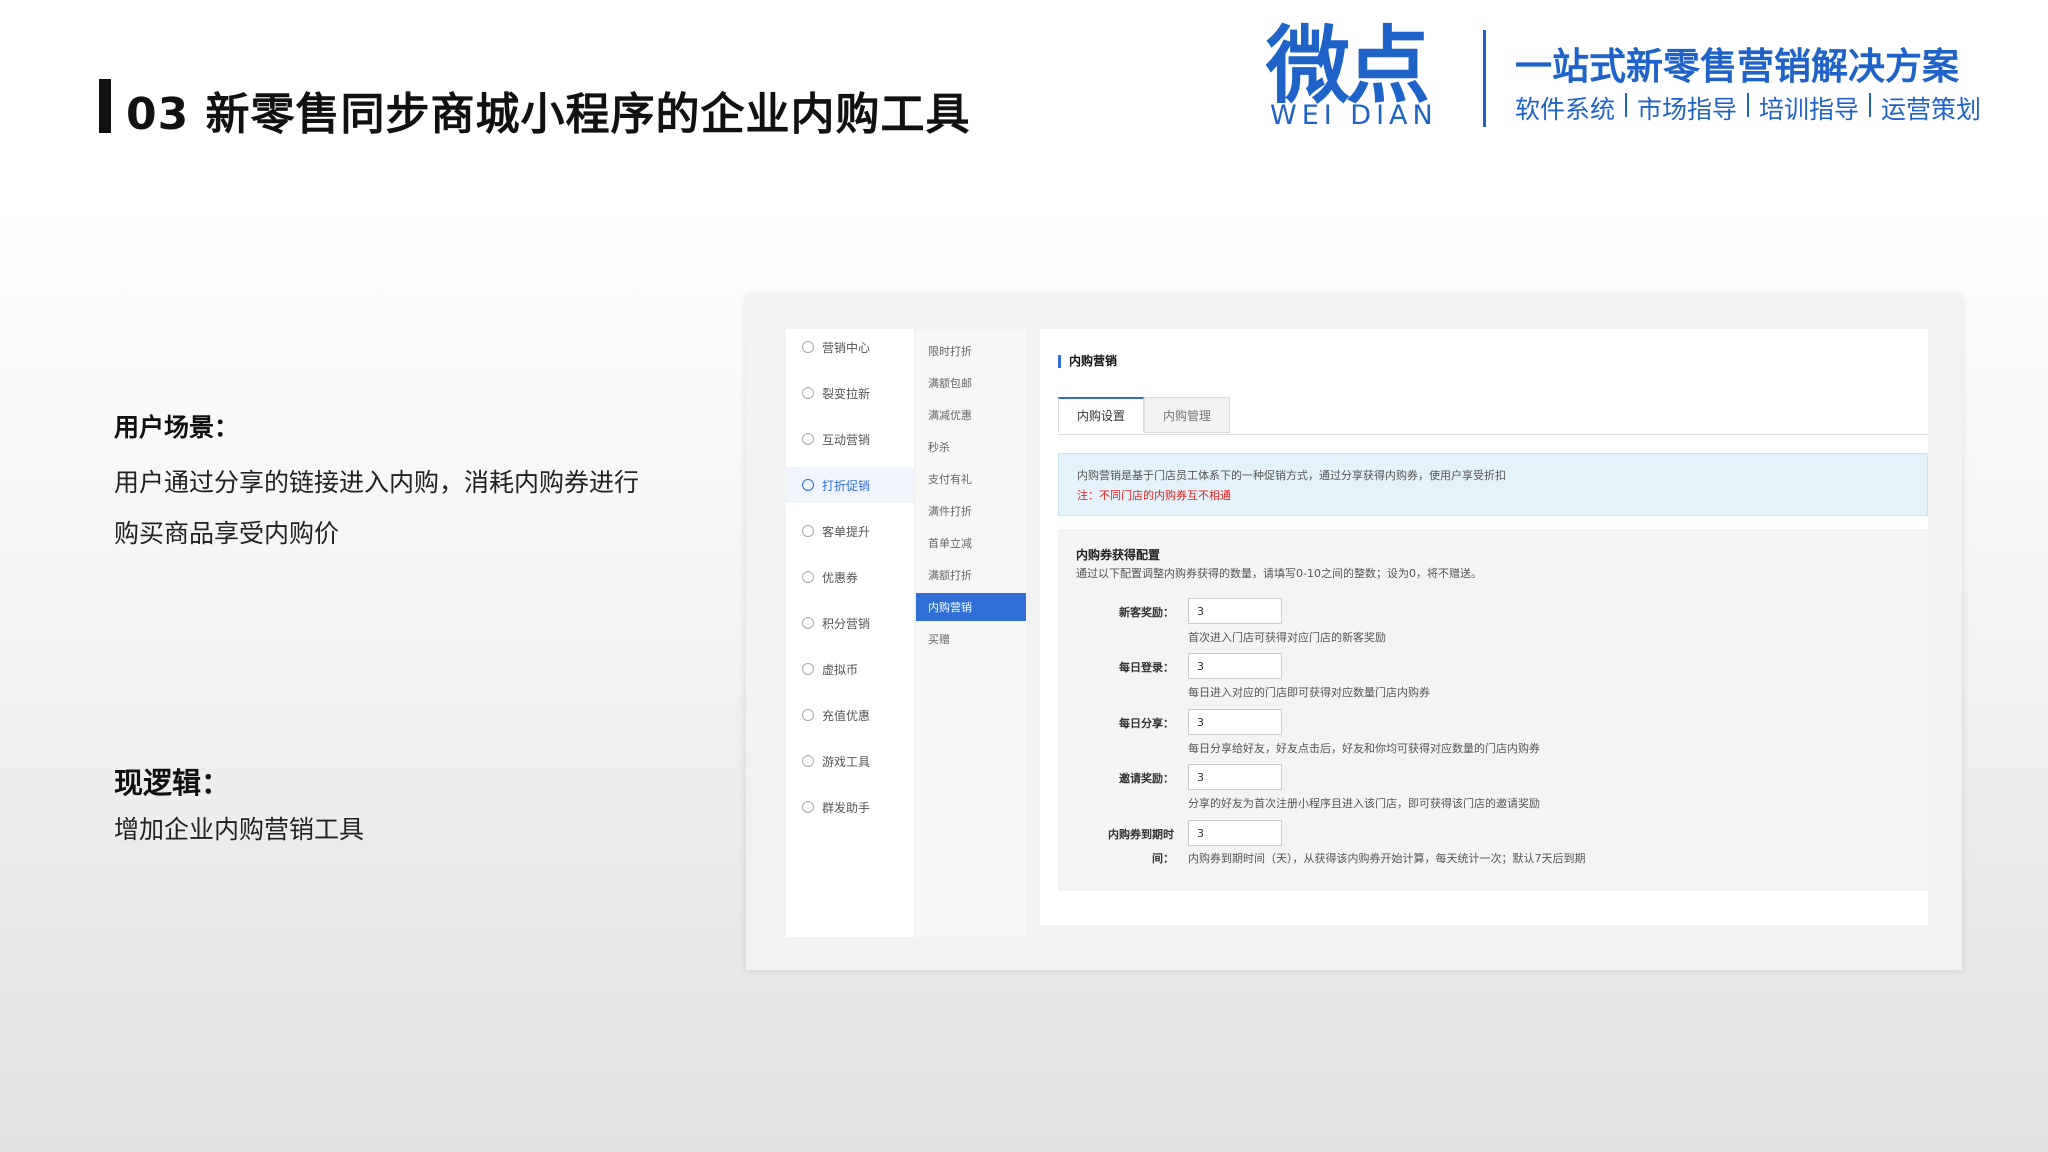 The height and width of the screenshot is (1152, 2048). Describe the element at coordinates (971, 351) in the screenshot. I see `subnav-item: 限时打折` at that location.